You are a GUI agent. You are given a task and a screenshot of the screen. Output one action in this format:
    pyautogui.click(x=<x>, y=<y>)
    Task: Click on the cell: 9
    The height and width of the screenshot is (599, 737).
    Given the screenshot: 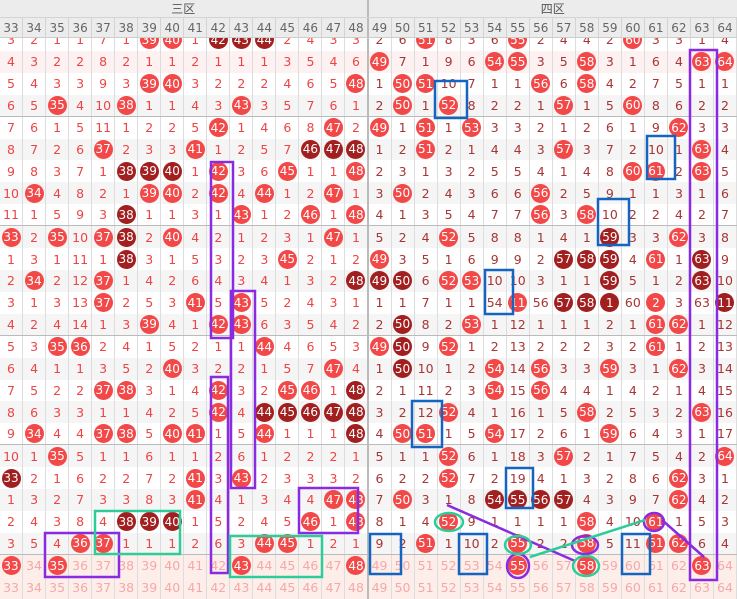 What is the action you would take?
    pyautogui.click(x=426, y=347)
    